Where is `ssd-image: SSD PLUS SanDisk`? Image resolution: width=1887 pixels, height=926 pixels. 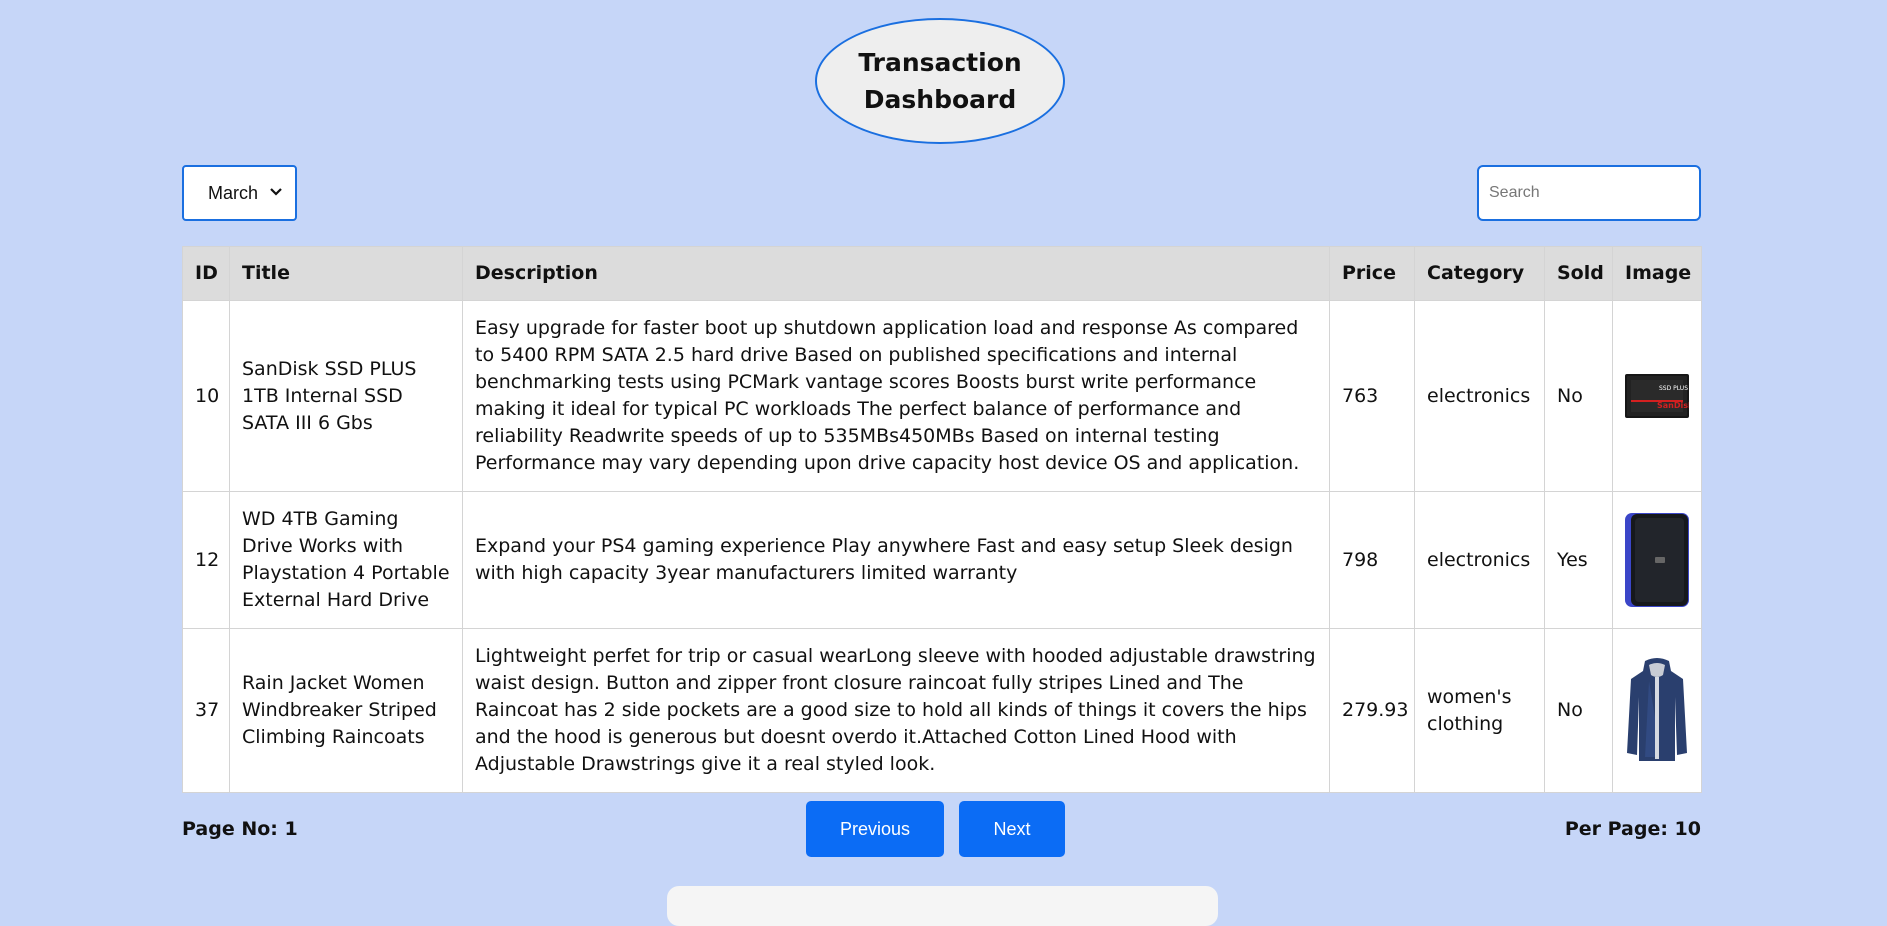 ssd-image: SSD PLUS SanDisk is located at coordinates (1657, 396).